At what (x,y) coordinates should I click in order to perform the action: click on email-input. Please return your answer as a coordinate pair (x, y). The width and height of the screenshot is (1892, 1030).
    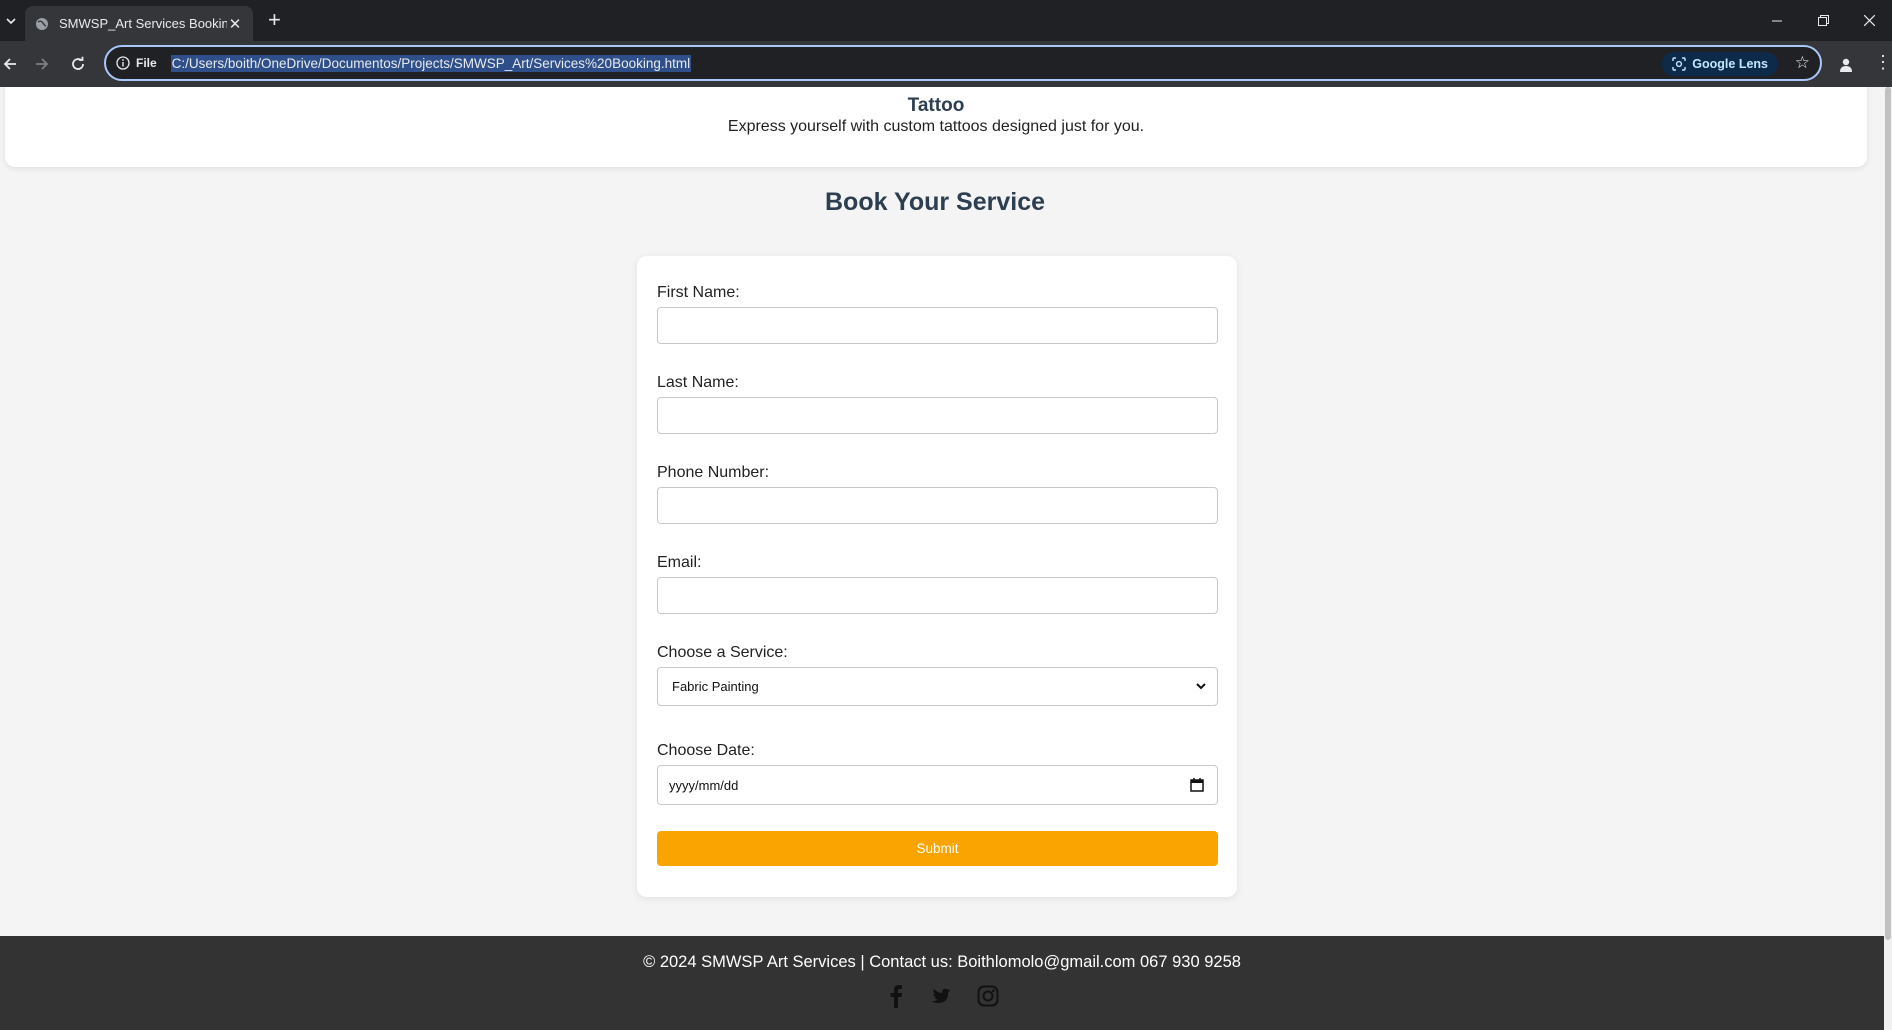
    Looking at the image, I should click on (937, 595).